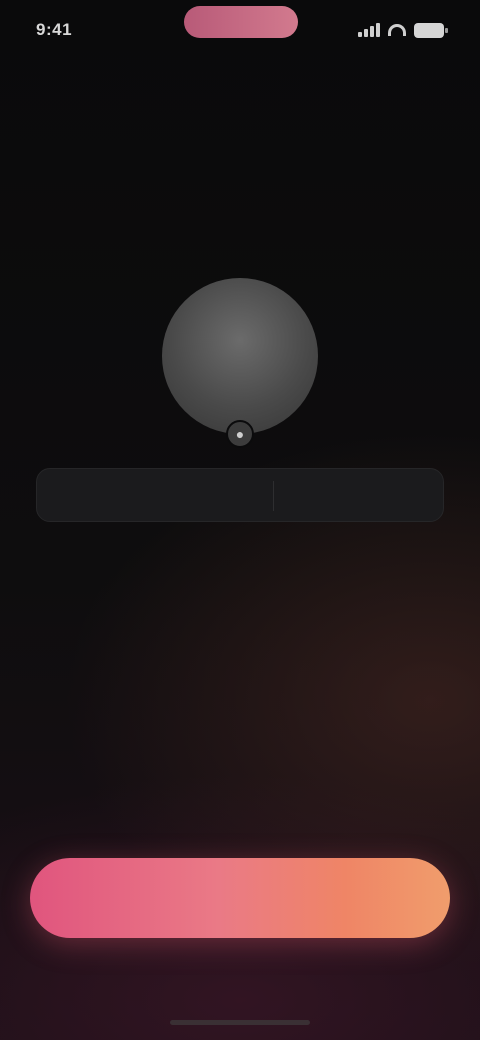 The image size is (480, 1040). I want to click on name-input, so click(240, 495).